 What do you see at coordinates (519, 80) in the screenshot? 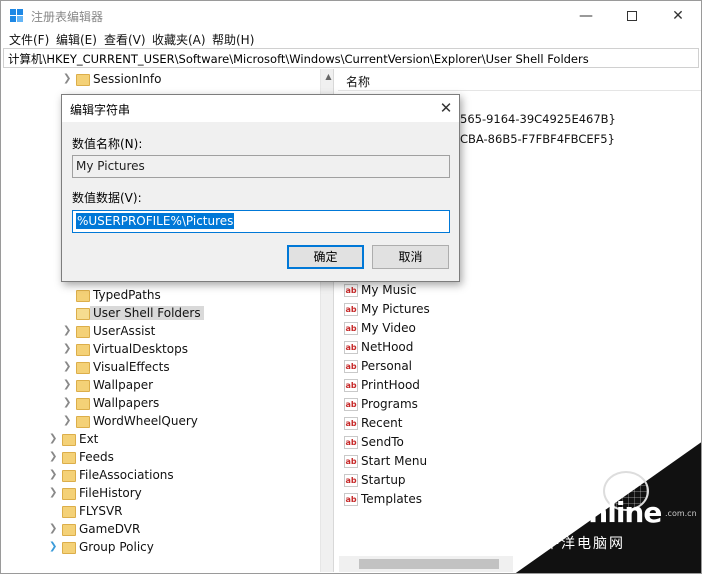
I see `column-header-name: 名称` at bounding box center [519, 80].